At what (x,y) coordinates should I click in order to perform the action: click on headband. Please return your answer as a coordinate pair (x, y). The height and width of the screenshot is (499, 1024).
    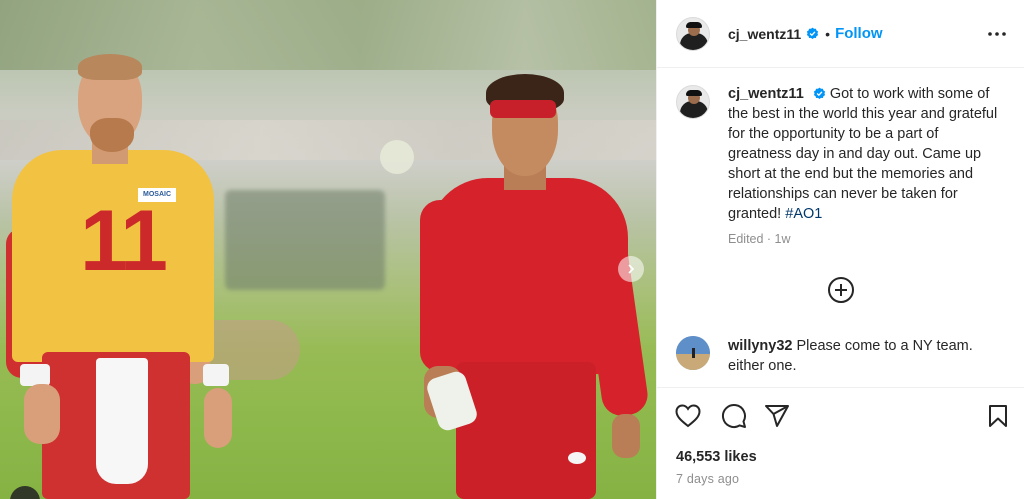
    Looking at the image, I should click on (523, 109).